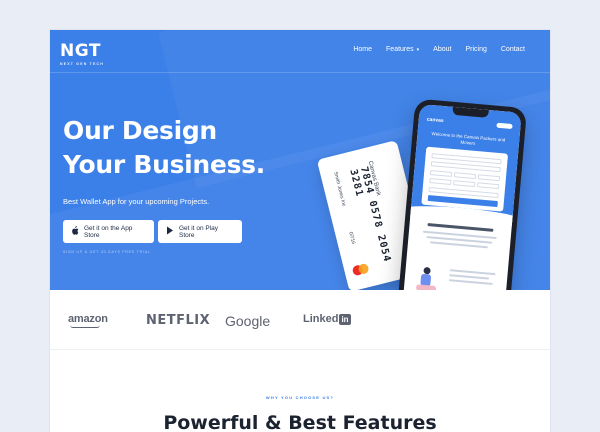 The width and height of the screenshot is (600, 432). I want to click on features-eyebrow: WHY YOU CHOOSE US?, so click(300, 397).